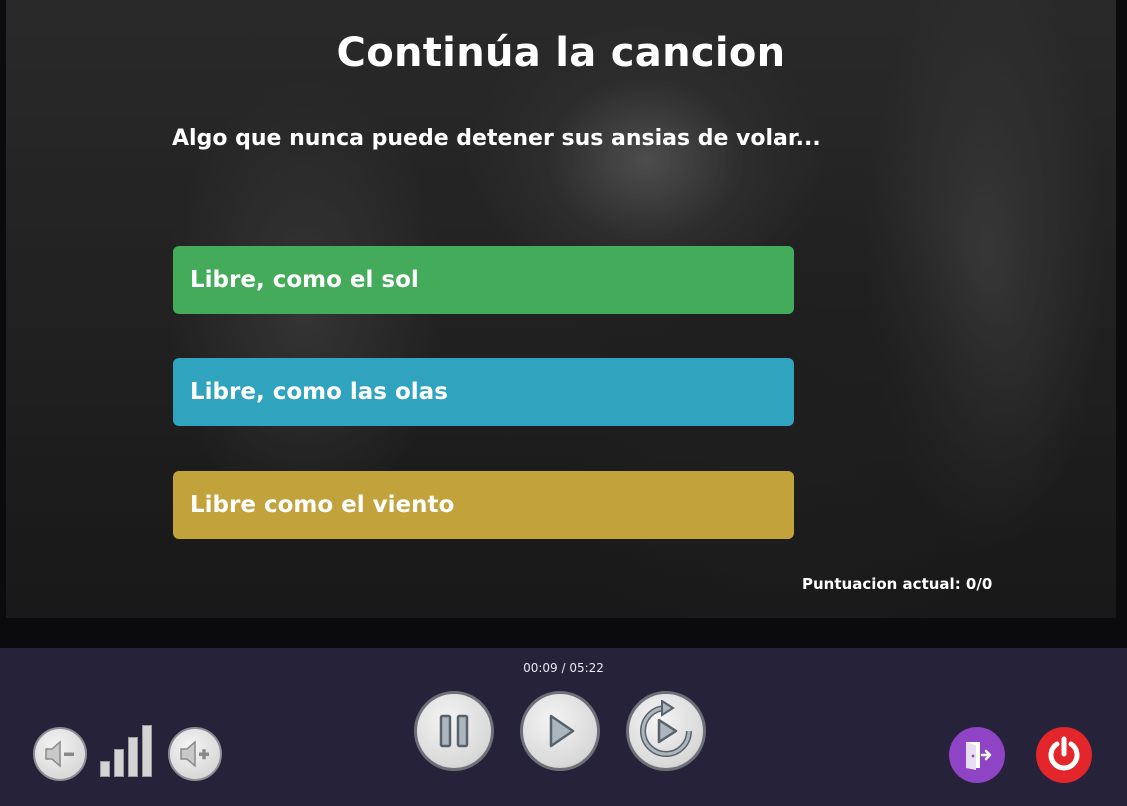 The height and width of the screenshot is (806, 1127). I want to click on answer-label: Libre, como el sol, so click(304, 280).